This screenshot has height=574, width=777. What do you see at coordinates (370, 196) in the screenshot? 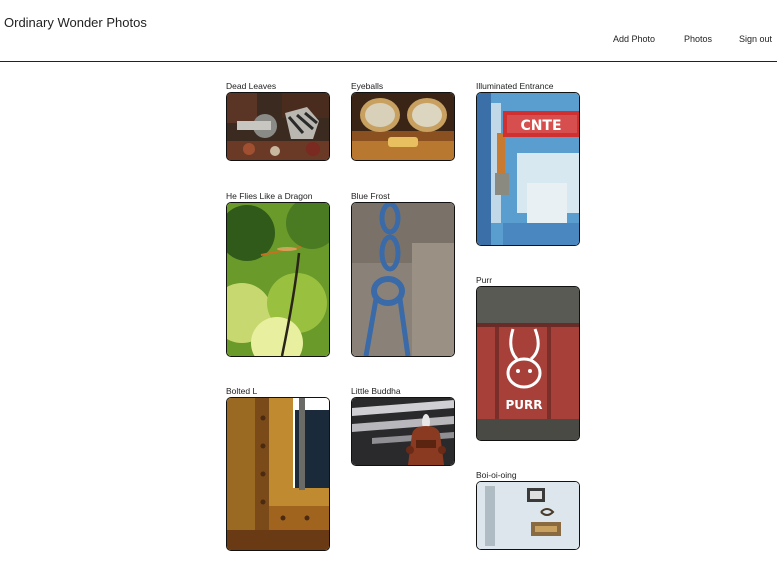
I see `photo-title: Blue Frost` at bounding box center [370, 196].